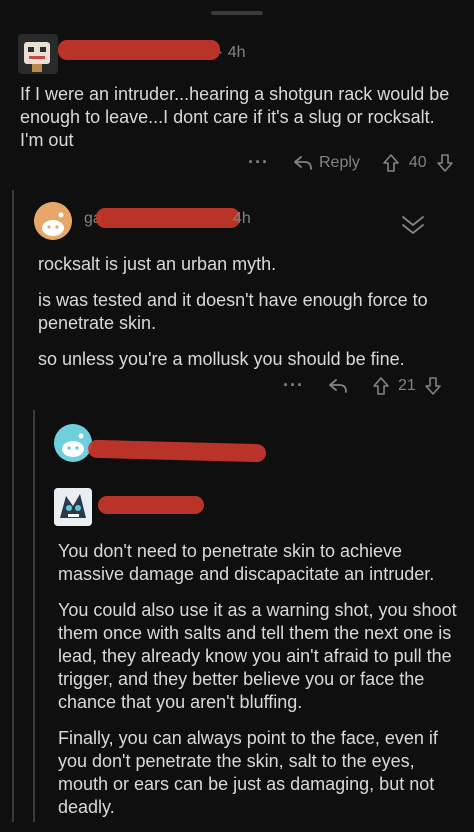  Describe the element at coordinates (157, 264) in the screenshot. I see `comment-paragraph: rocksalt is just an urban myth.` at that location.